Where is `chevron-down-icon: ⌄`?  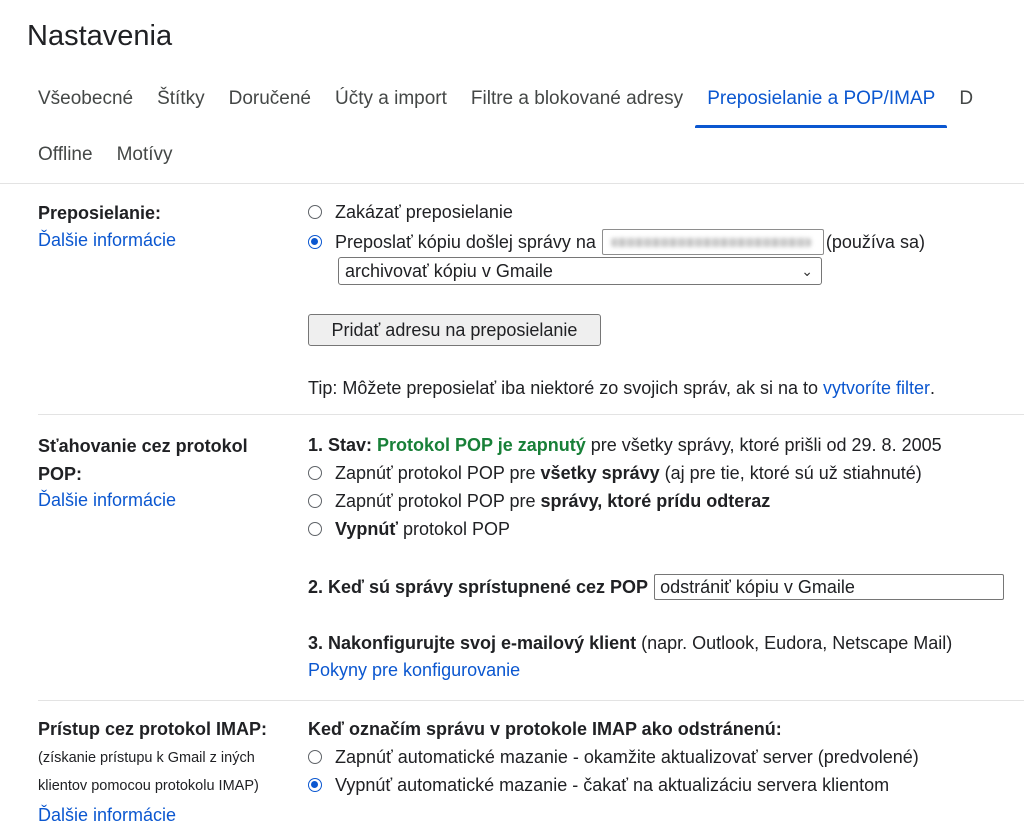 chevron-down-icon: ⌄ is located at coordinates (807, 271).